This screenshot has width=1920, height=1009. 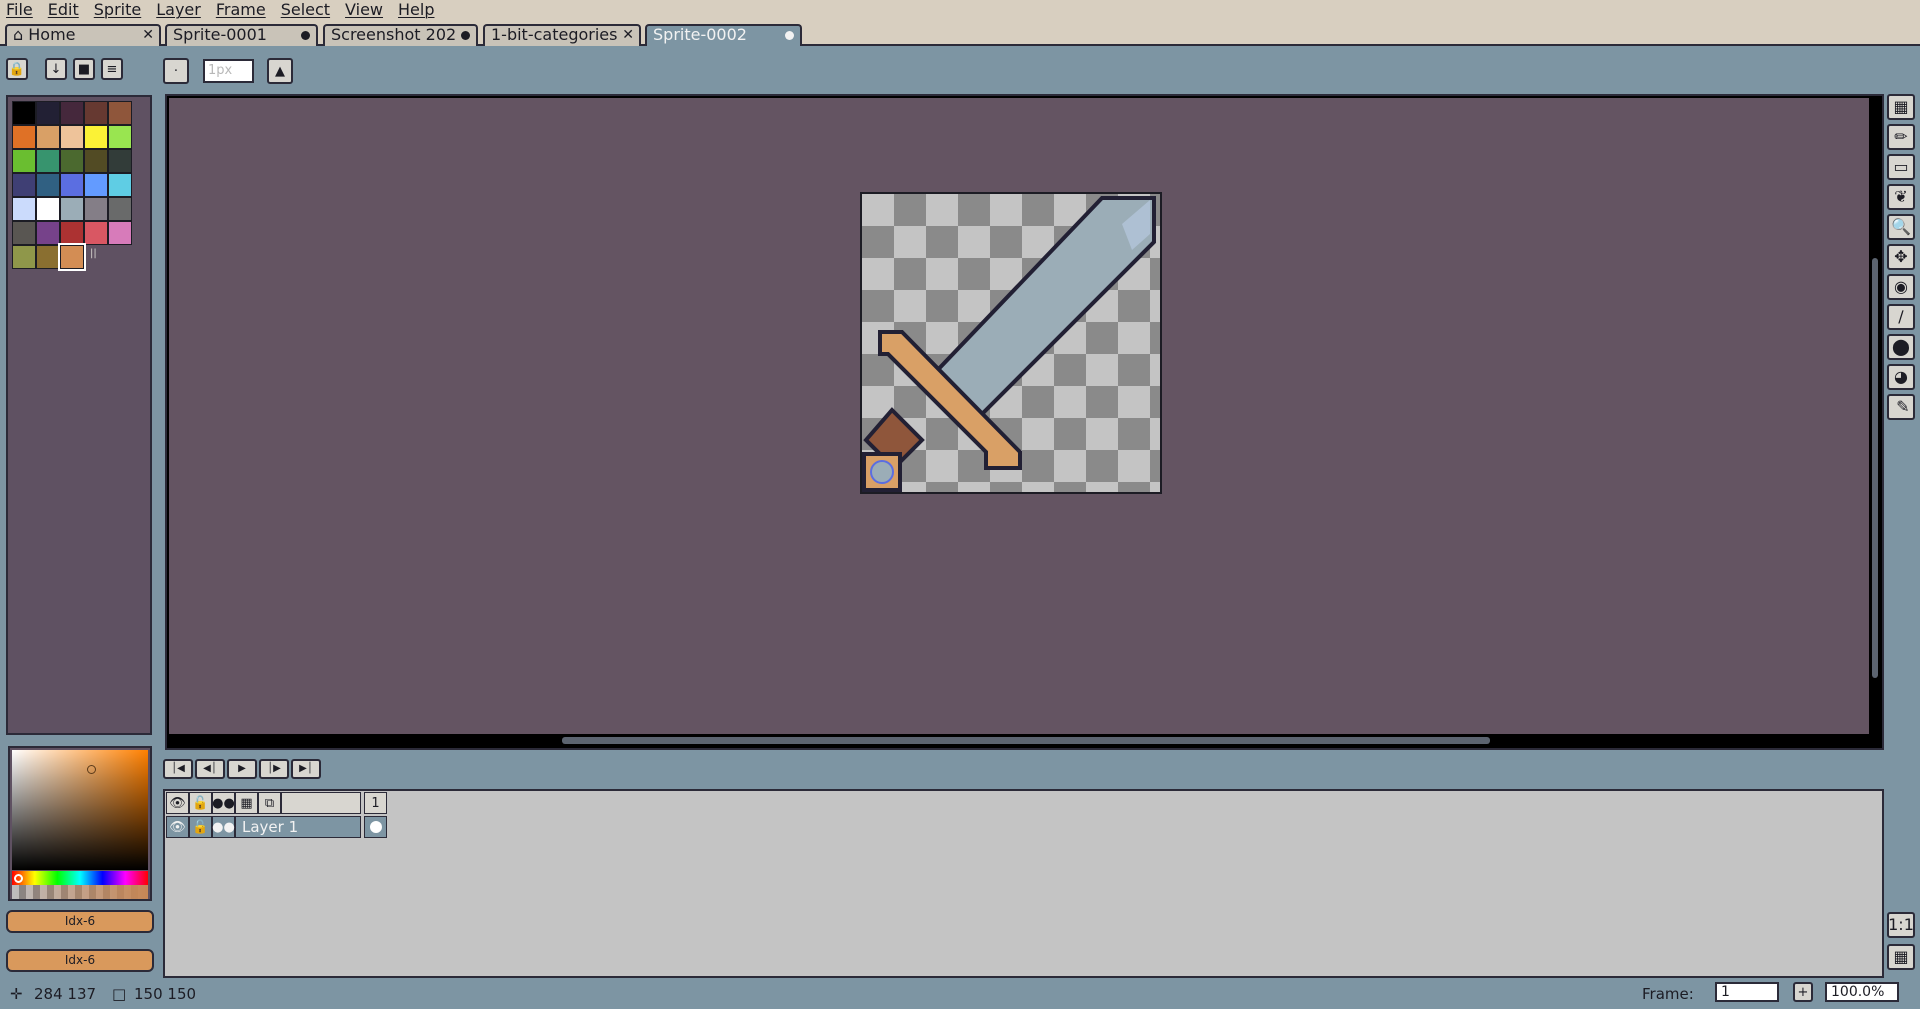 I want to click on layer-options-header-icon: ▦, so click(x=246, y=803).